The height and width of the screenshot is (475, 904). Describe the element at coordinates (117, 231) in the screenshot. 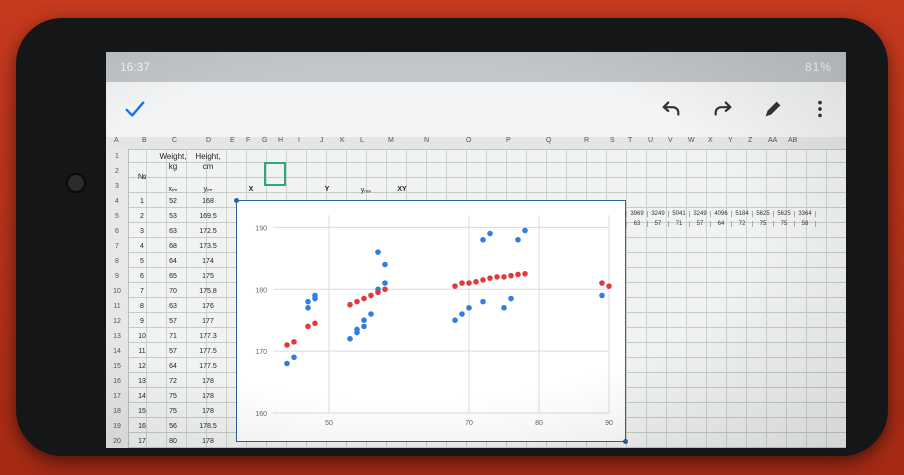

I see `row-number: 6` at that location.